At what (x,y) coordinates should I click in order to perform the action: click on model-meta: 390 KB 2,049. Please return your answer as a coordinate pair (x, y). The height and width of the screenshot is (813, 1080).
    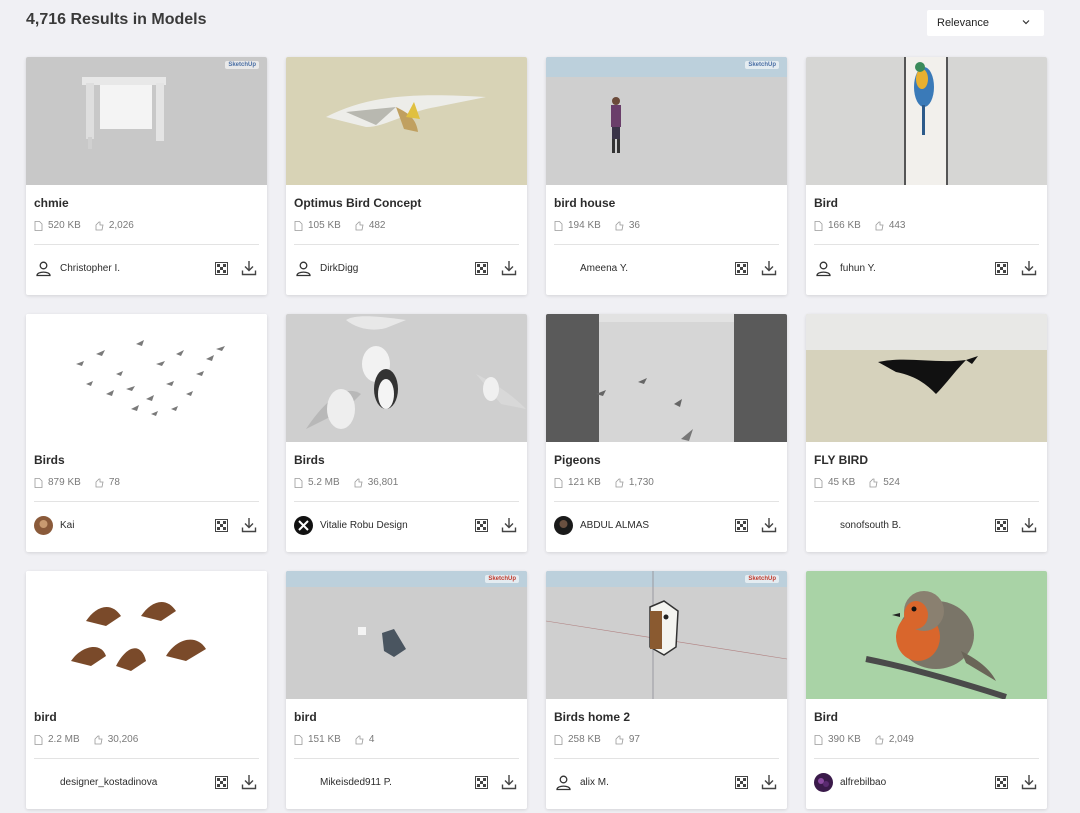
    Looking at the image, I should click on (871, 739).